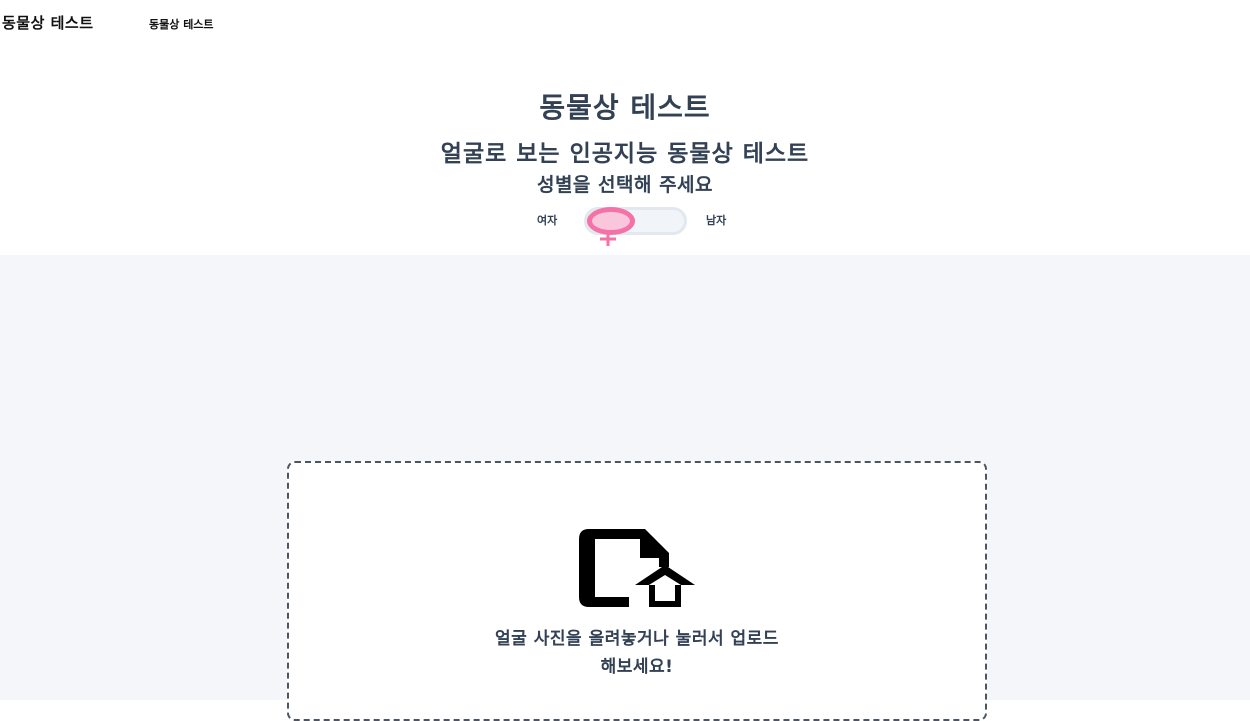 Image resolution: width=1250 pixels, height=721 pixels. What do you see at coordinates (181, 24) in the screenshot?
I see `nav-link-animal-test: 동물상 테스트` at bounding box center [181, 24].